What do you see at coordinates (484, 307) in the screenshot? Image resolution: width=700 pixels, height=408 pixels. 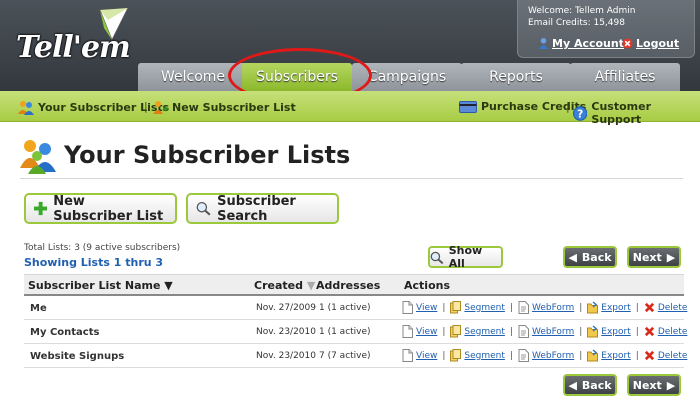 I see `segment-label: Segment` at bounding box center [484, 307].